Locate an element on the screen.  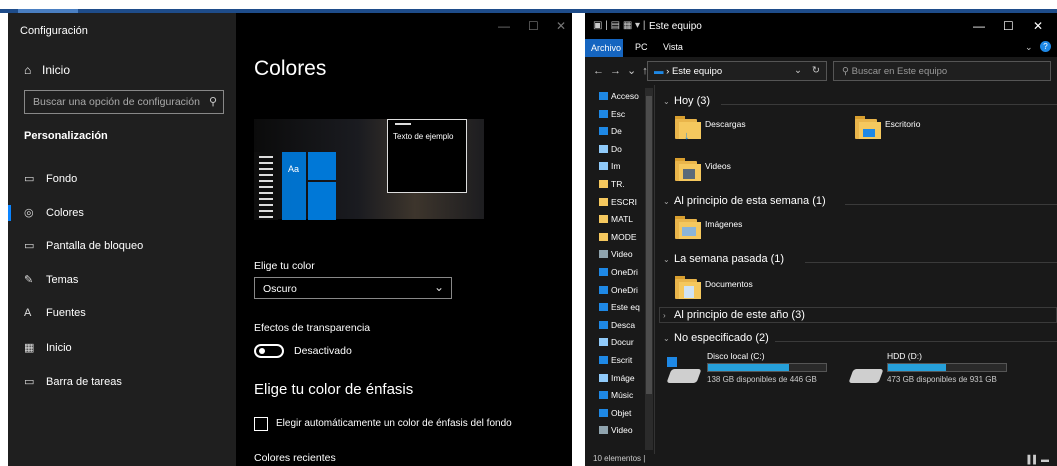
palette-icon: ◎ is located at coordinates (29, 213).